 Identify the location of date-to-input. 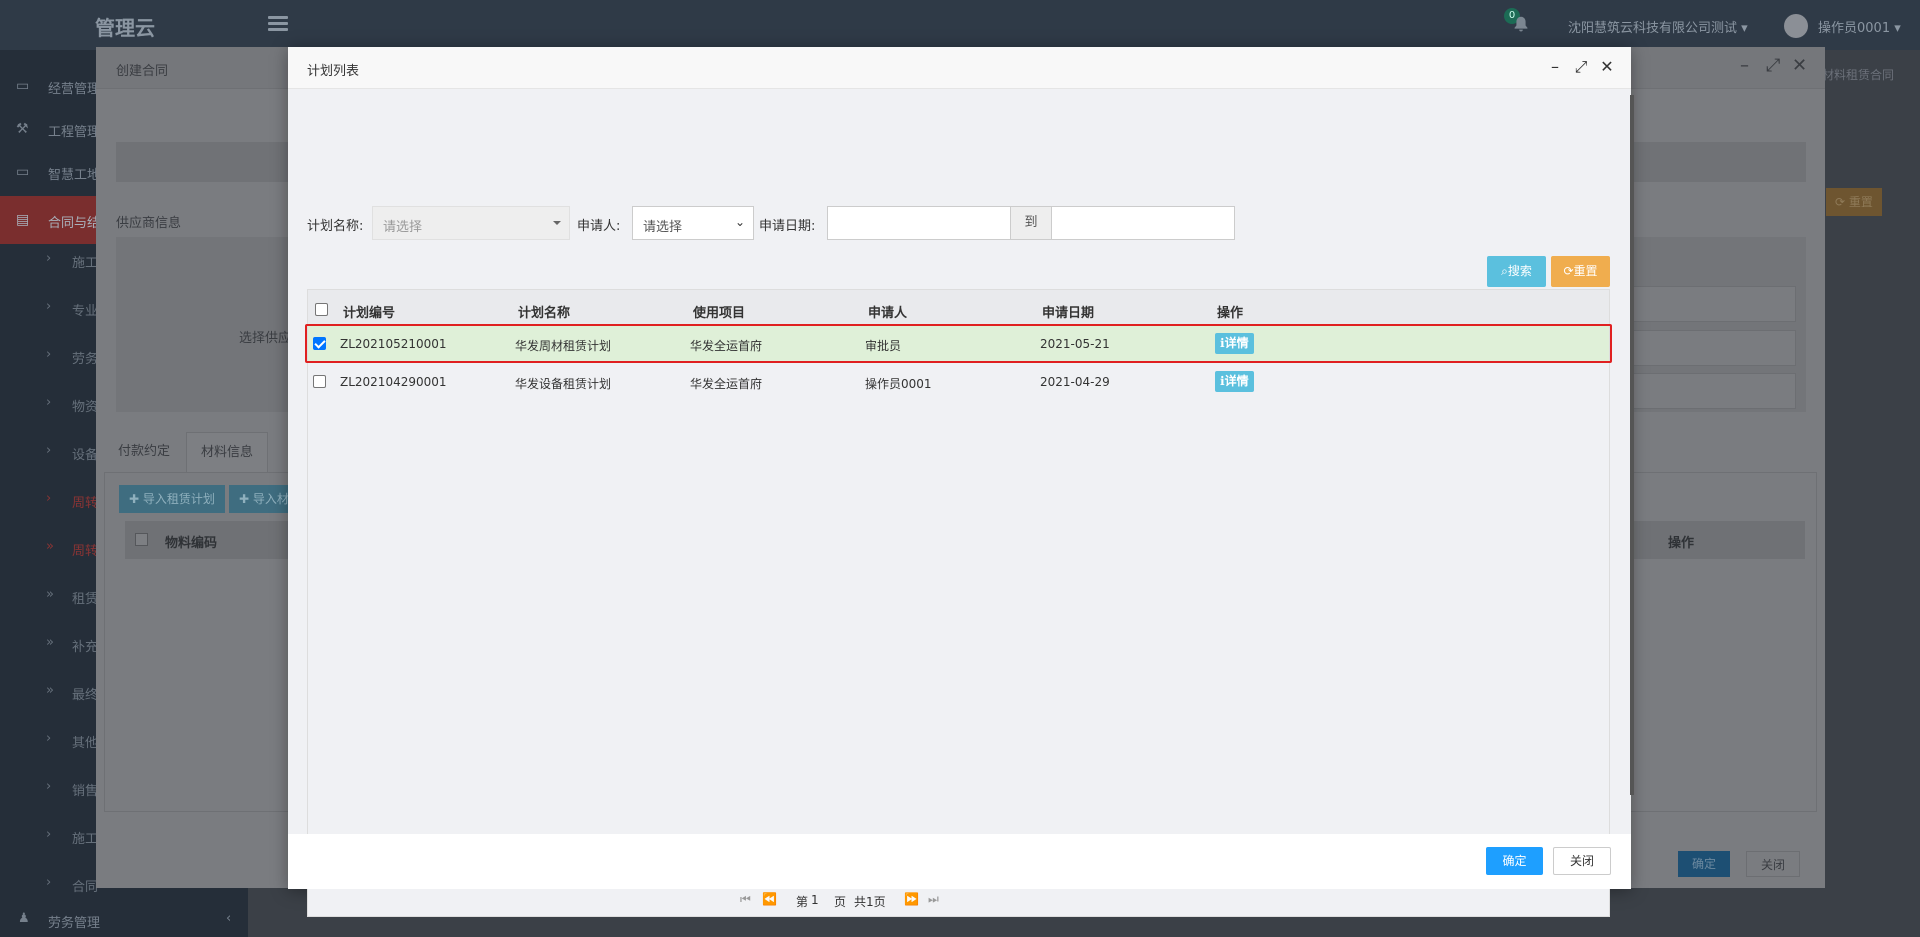
(1143, 223).